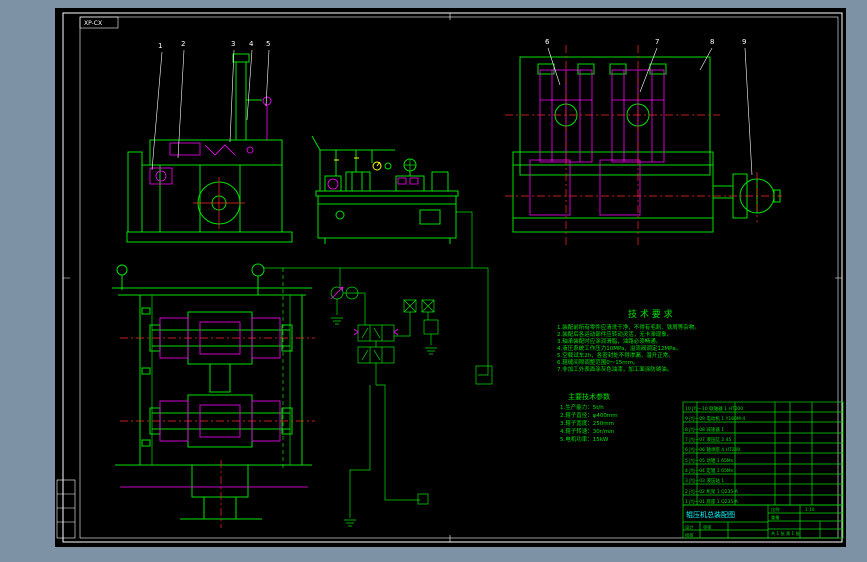 This screenshot has height=562, width=867. Describe the element at coordinates (650, 314) in the screenshot. I see `tech-title: 技 术 要 求` at that location.